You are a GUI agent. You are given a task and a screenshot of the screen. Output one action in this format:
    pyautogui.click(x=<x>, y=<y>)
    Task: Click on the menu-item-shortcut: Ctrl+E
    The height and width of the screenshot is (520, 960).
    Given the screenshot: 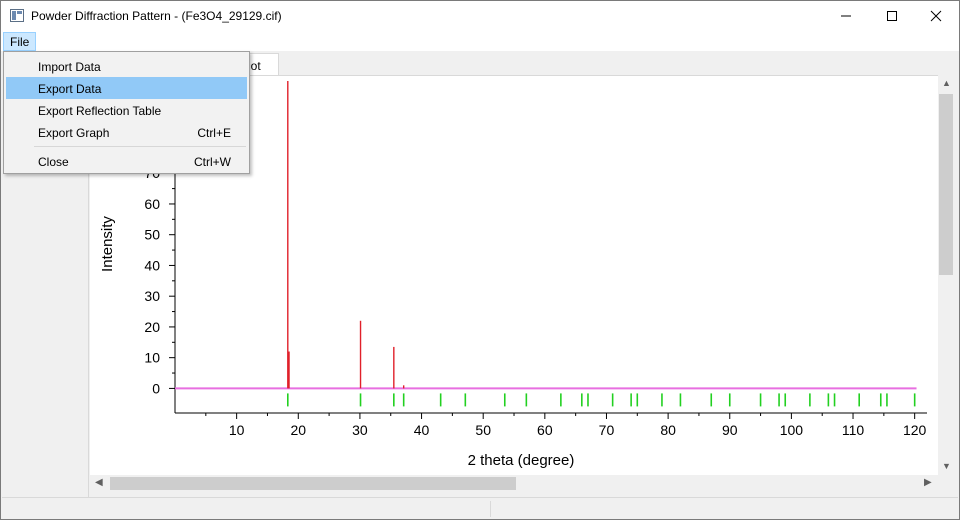 What is the action you would take?
    pyautogui.click(x=214, y=133)
    